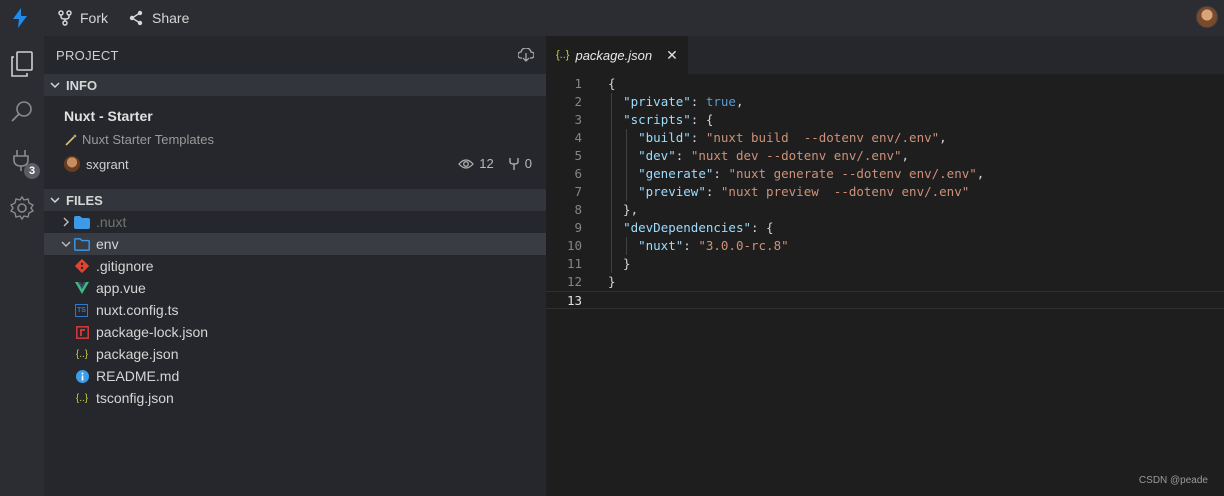 The width and height of the screenshot is (1224, 496). I want to click on project-stats: 12 0, so click(495, 163).